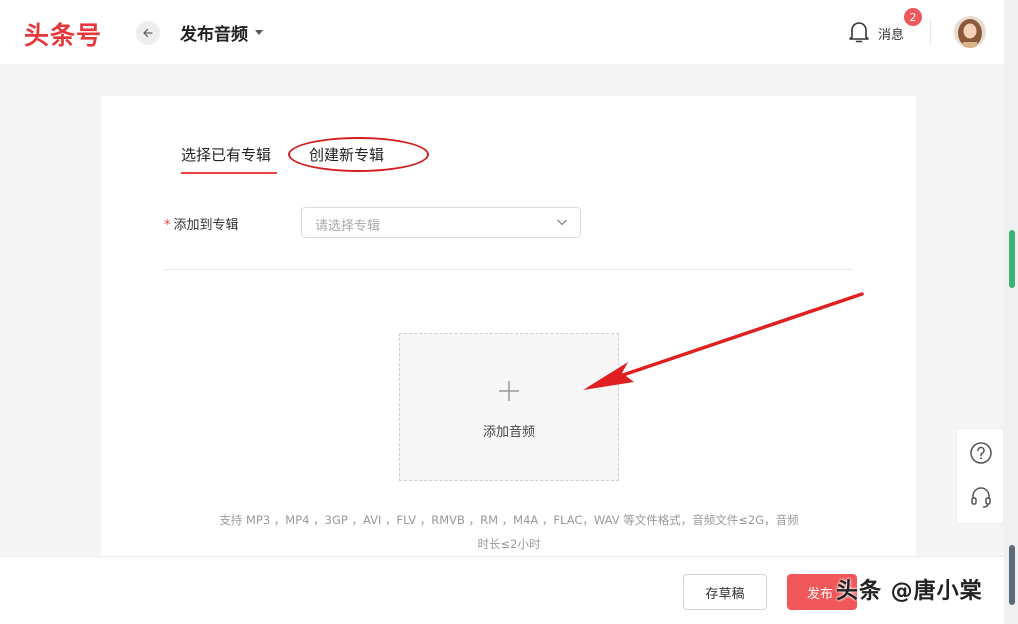  I want to click on avatar, so click(970, 32).